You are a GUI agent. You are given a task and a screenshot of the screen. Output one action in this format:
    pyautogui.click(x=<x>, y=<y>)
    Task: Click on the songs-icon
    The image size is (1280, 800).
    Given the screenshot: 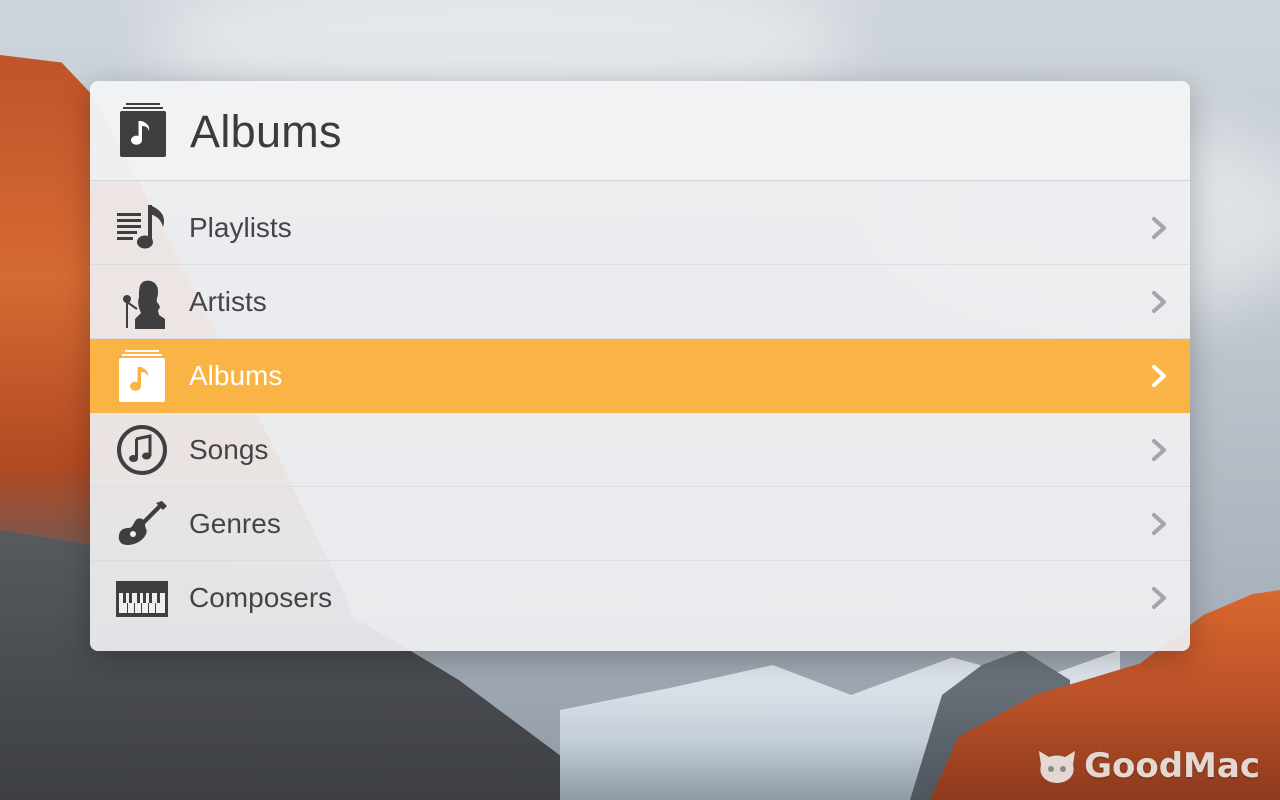 What is the action you would take?
    pyautogui.click(x=142, y=450)
    